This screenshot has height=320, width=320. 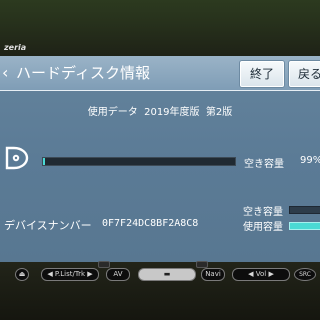 I want to click on source-button: SRC, so click(x=305, y=274).